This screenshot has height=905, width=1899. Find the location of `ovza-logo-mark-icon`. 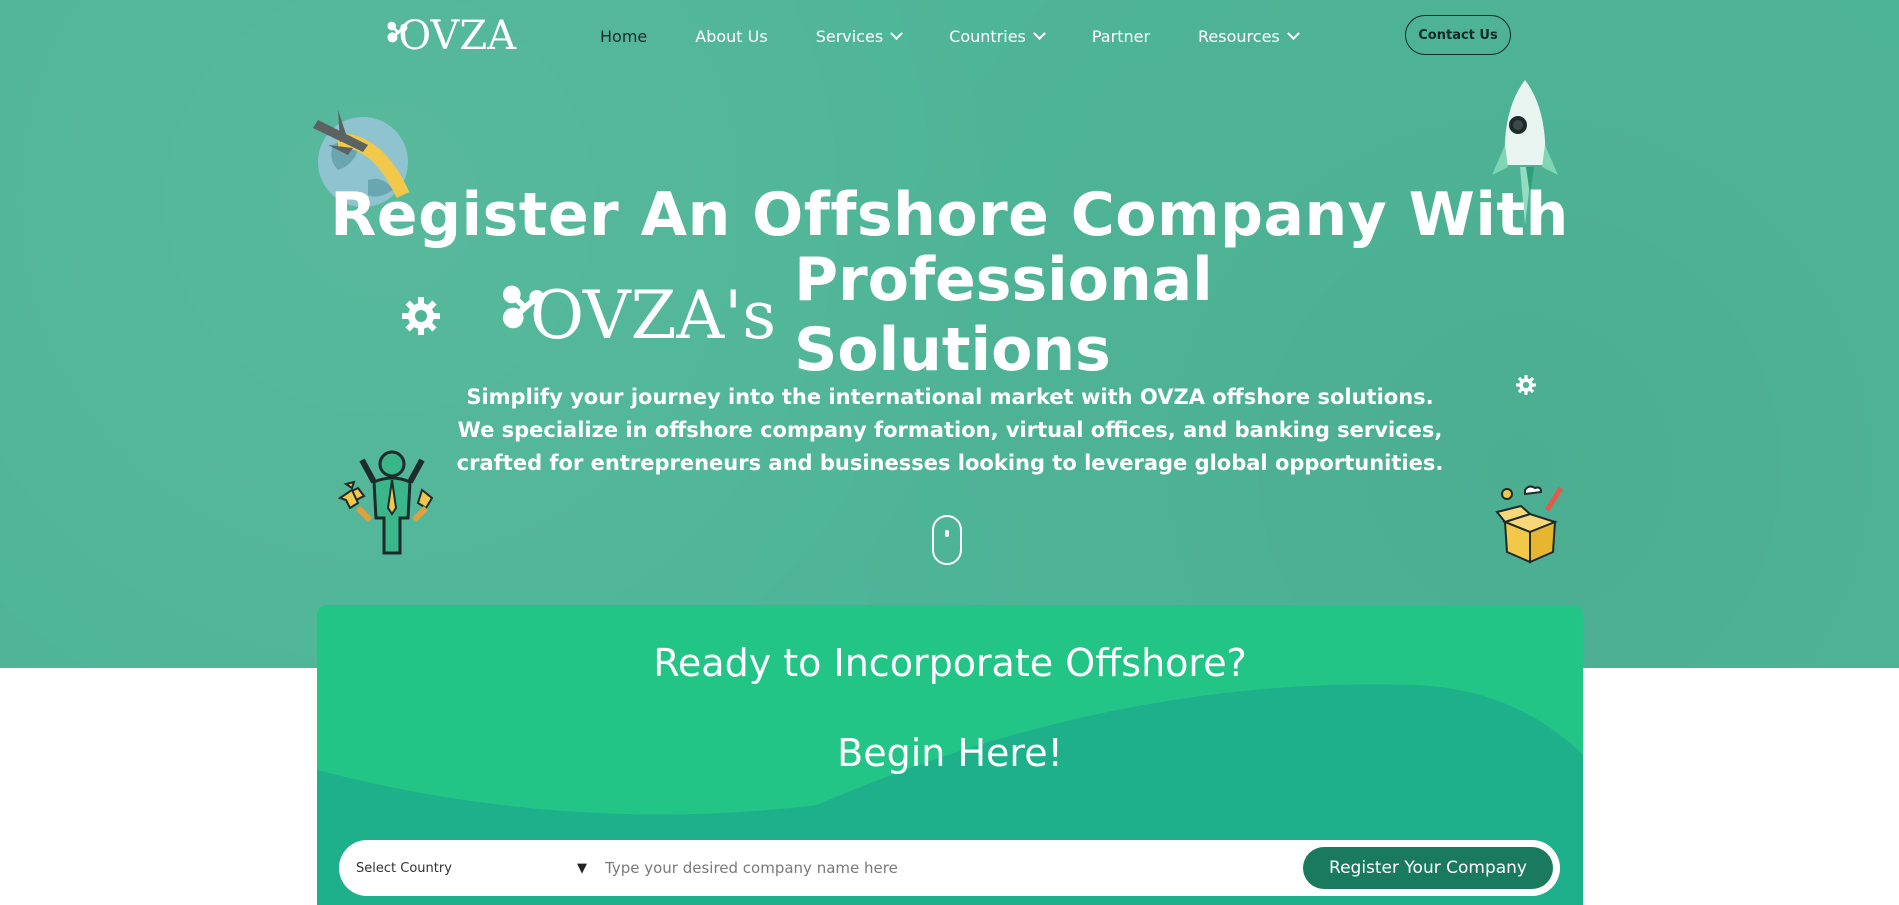

ovza-logo-mark-icon is located at coordinates (397, 32).